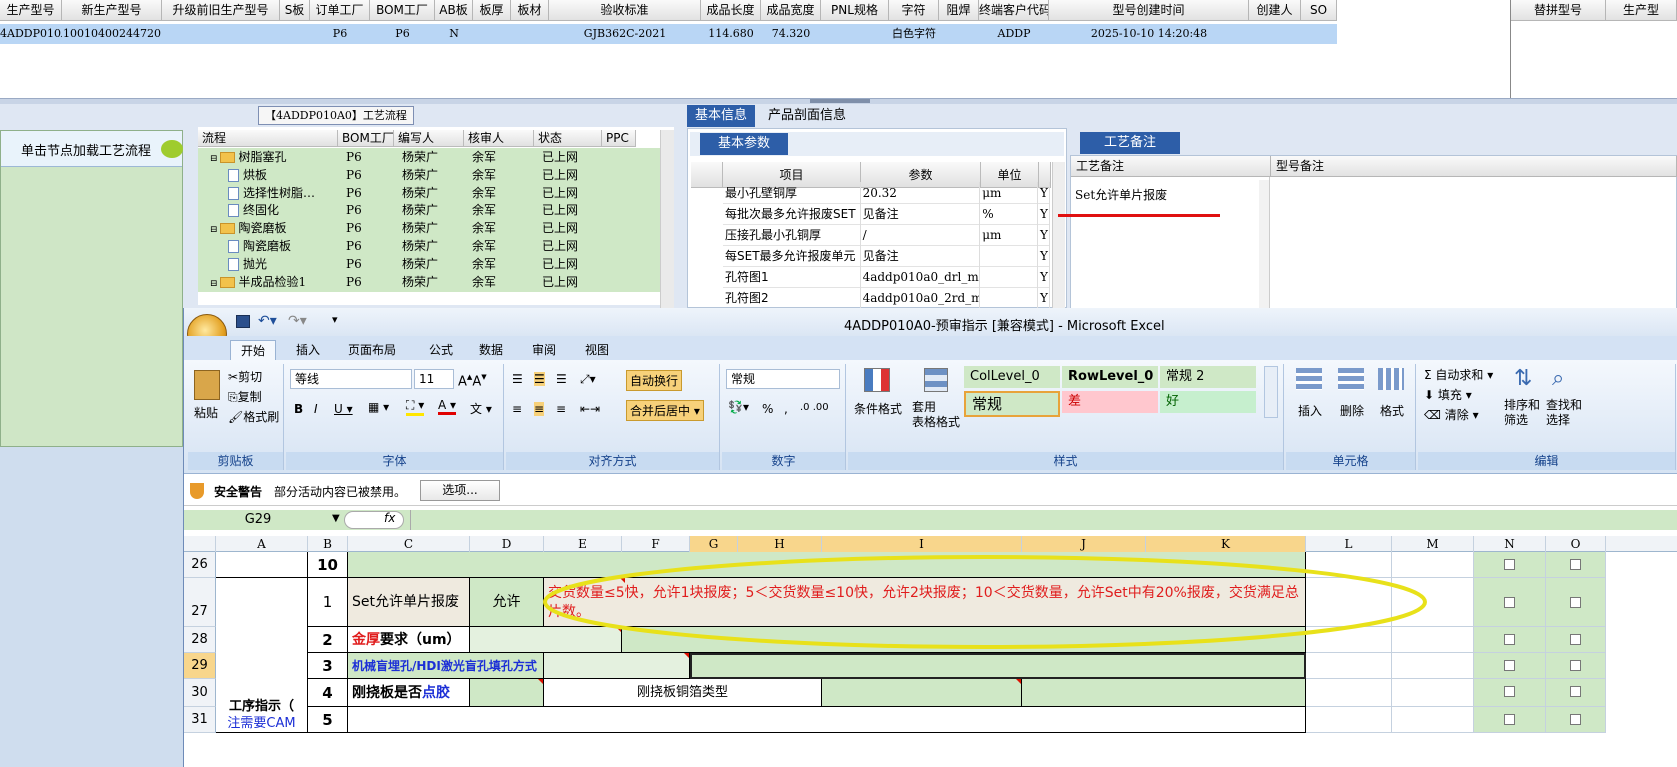 The height and width of the screenshot is (767, 1677). I want to click on col-header: S板, so click(295, 10).